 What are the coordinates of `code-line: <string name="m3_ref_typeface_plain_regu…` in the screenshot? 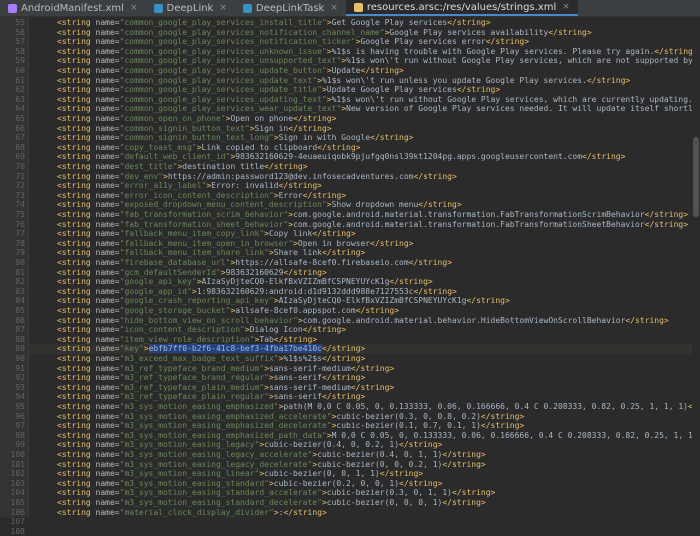 It's located at (211, 397).